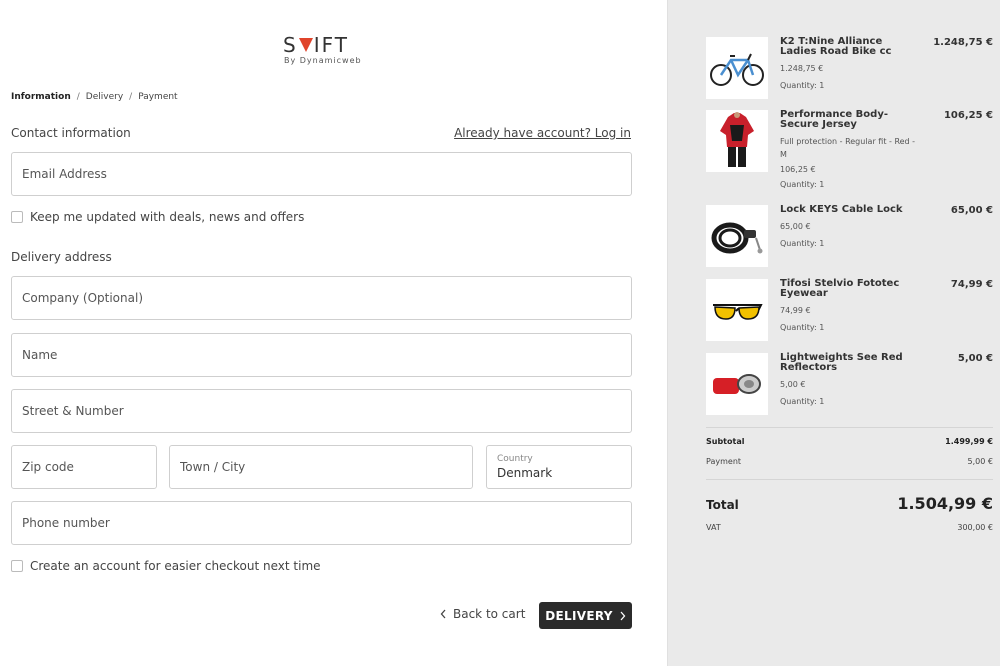 Image resolution: width=1000 pixels, height=666 pixels. What do you see at coordinates (290, 45) in the screenshot?
I see `logo-text-left: S` at bounding box center [290, 45].